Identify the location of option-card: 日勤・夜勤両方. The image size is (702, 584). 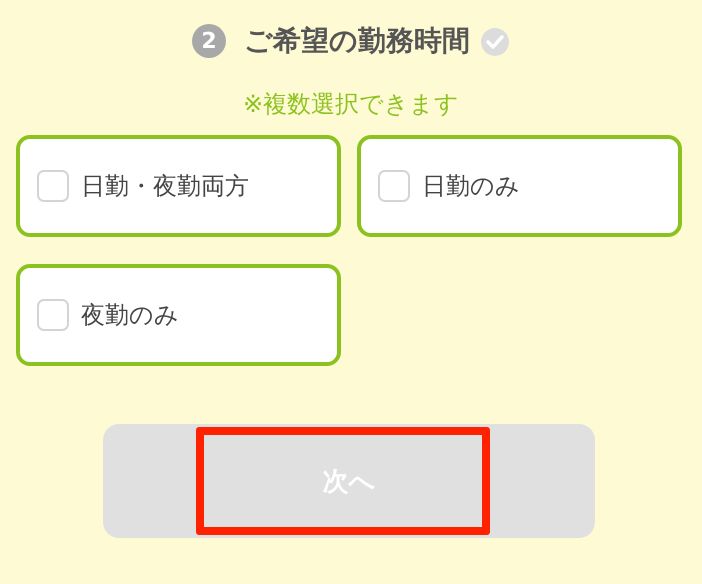
(178, 186).